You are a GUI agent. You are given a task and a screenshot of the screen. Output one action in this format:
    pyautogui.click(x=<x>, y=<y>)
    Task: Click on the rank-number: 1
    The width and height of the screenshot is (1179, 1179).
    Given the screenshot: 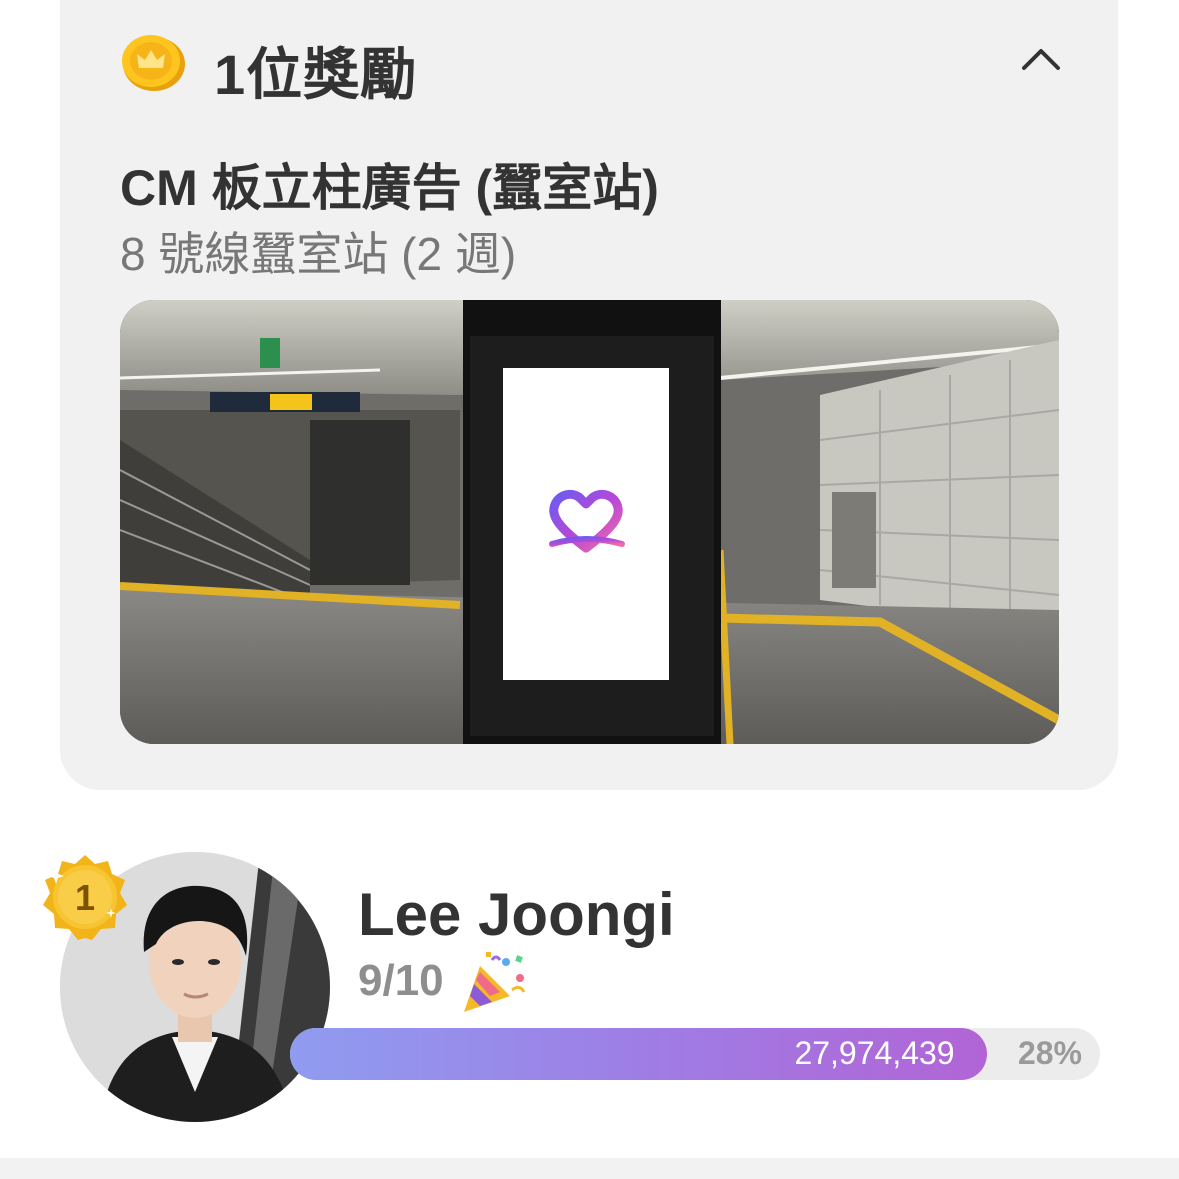 What is the action you would take?
    pyautogui.click(x=85, y=897)
    